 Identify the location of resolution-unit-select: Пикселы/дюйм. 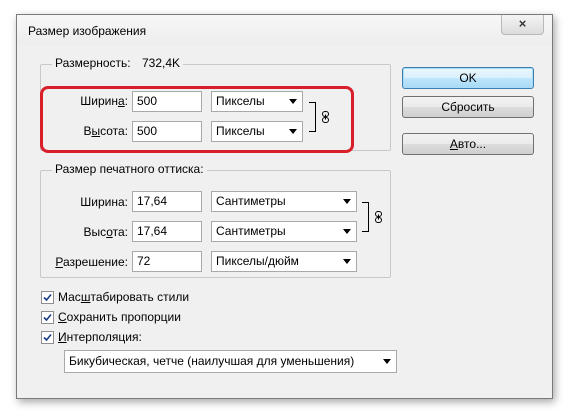
(284, 261).